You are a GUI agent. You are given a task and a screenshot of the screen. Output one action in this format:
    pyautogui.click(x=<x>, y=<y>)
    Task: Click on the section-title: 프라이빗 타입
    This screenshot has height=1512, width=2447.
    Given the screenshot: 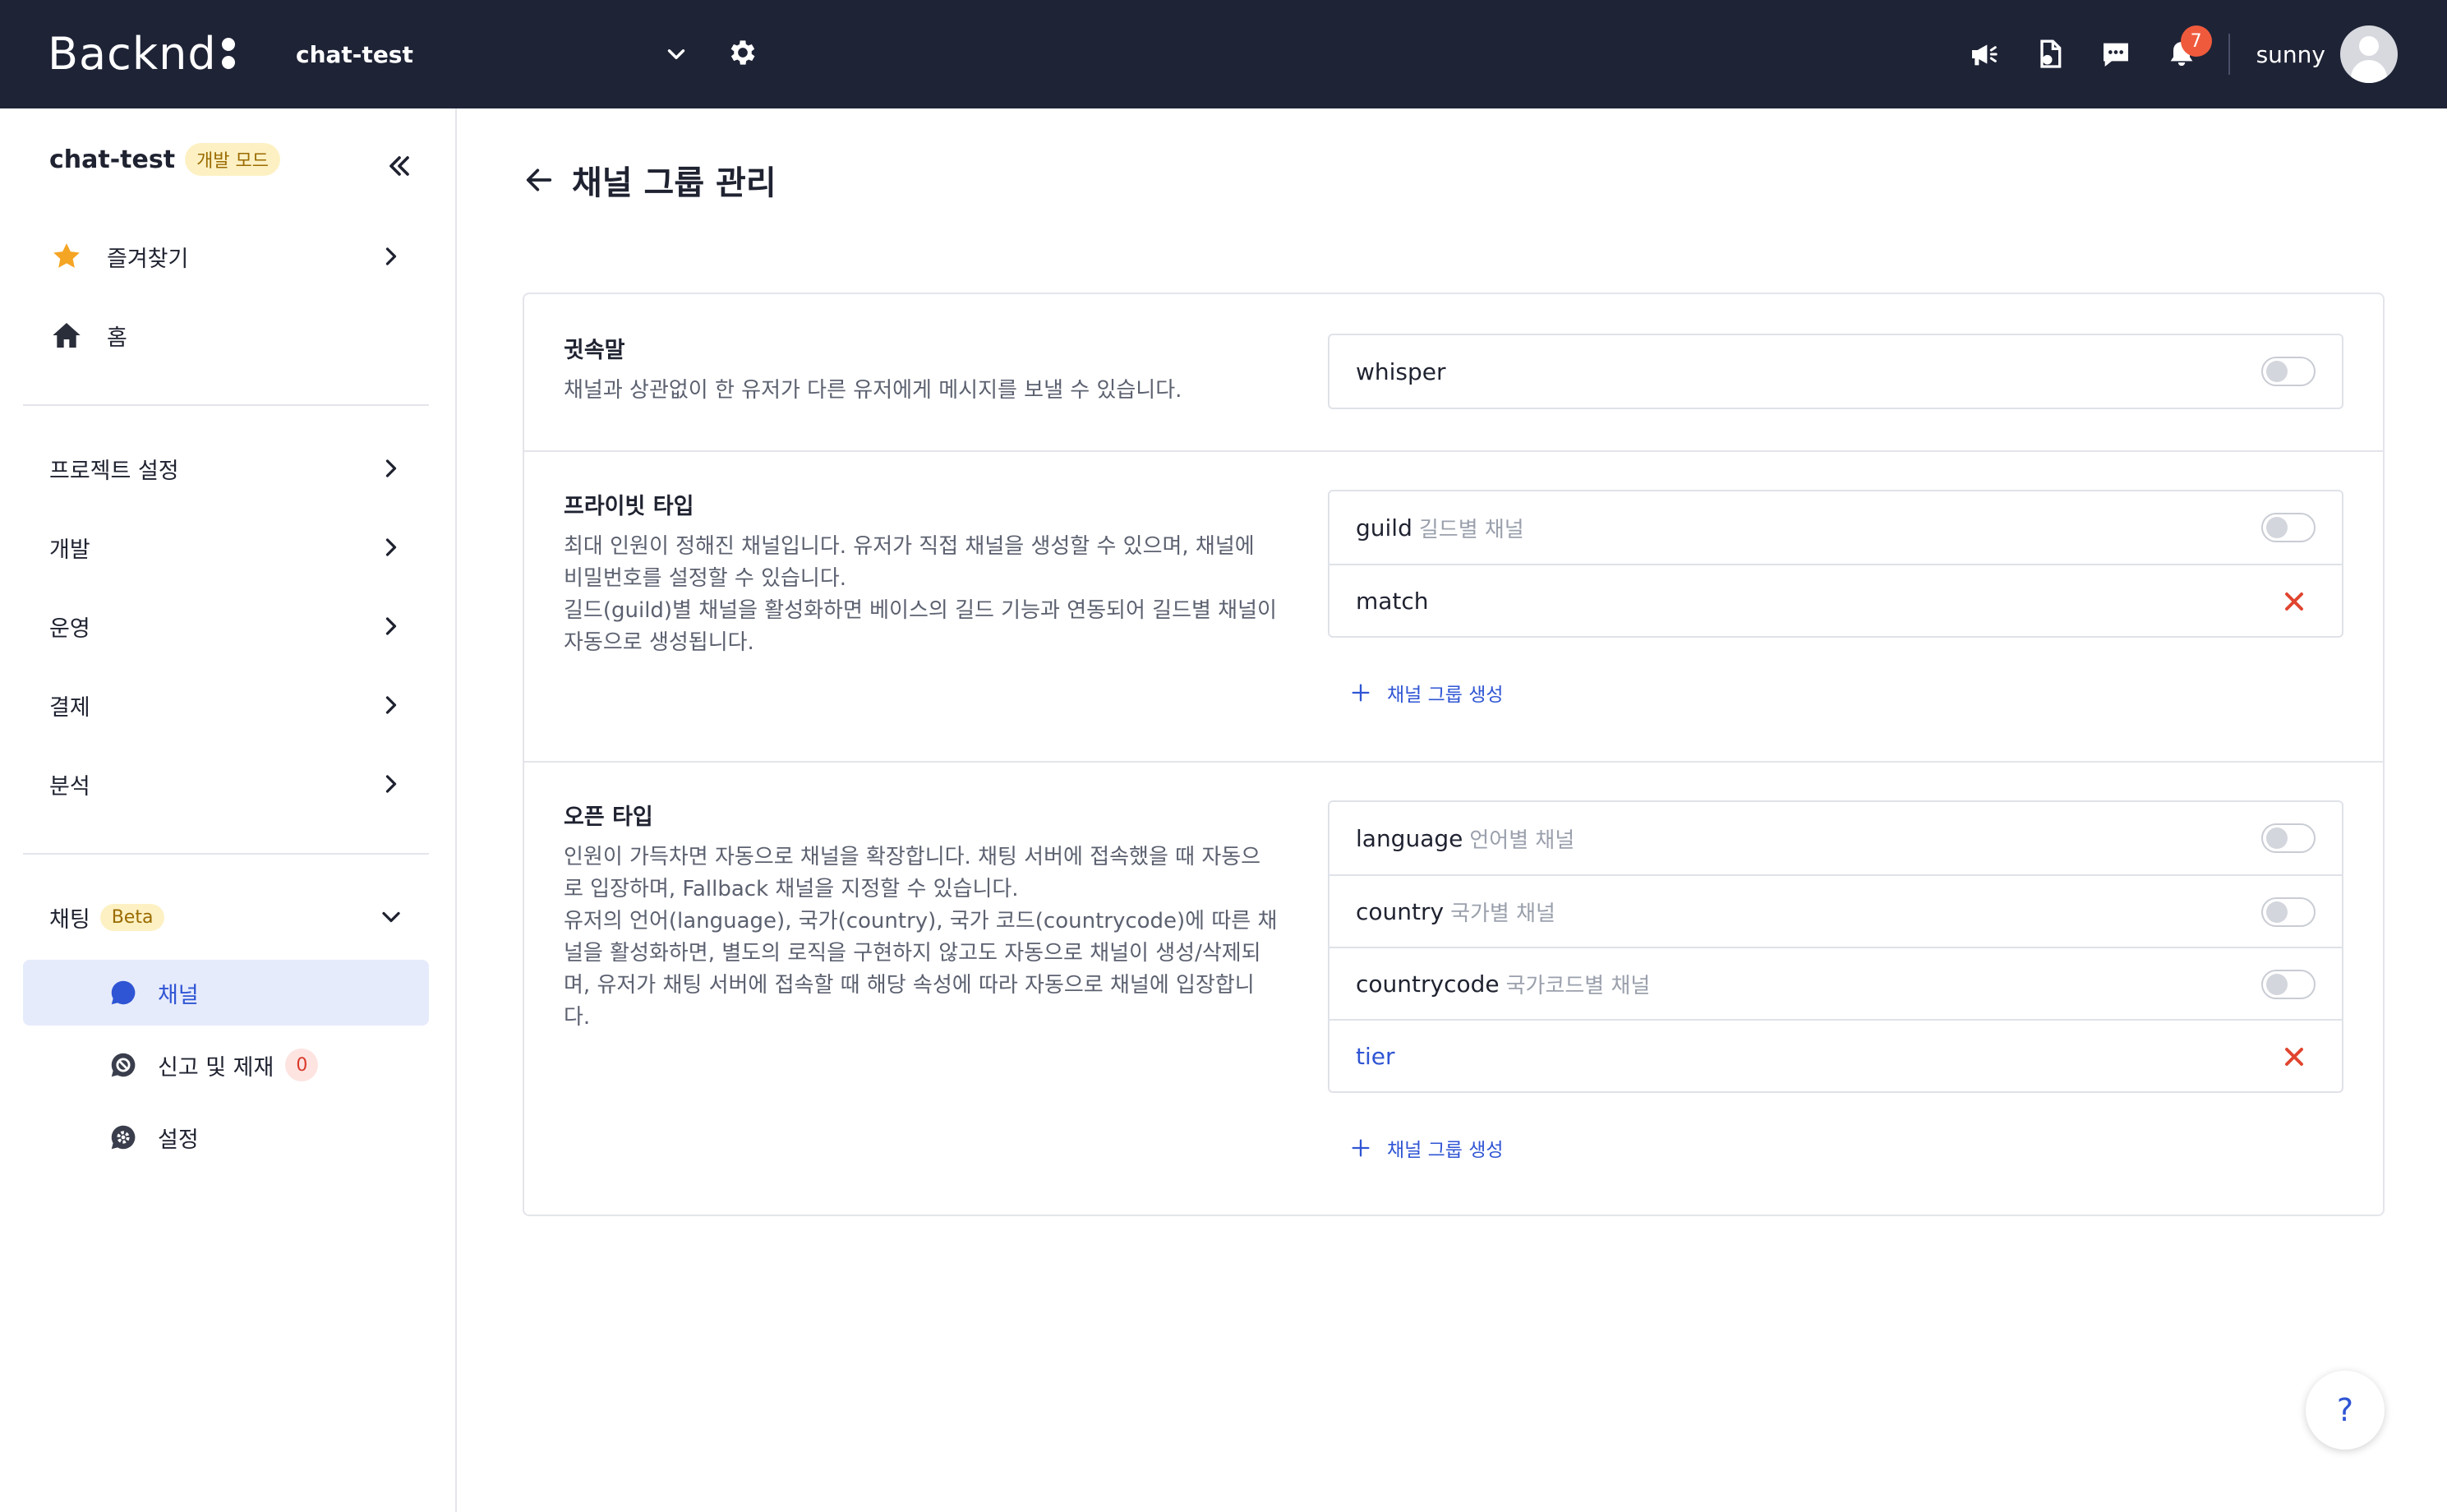 What is the action you would take?
    pyautogui.click(x=629, y=506)
    